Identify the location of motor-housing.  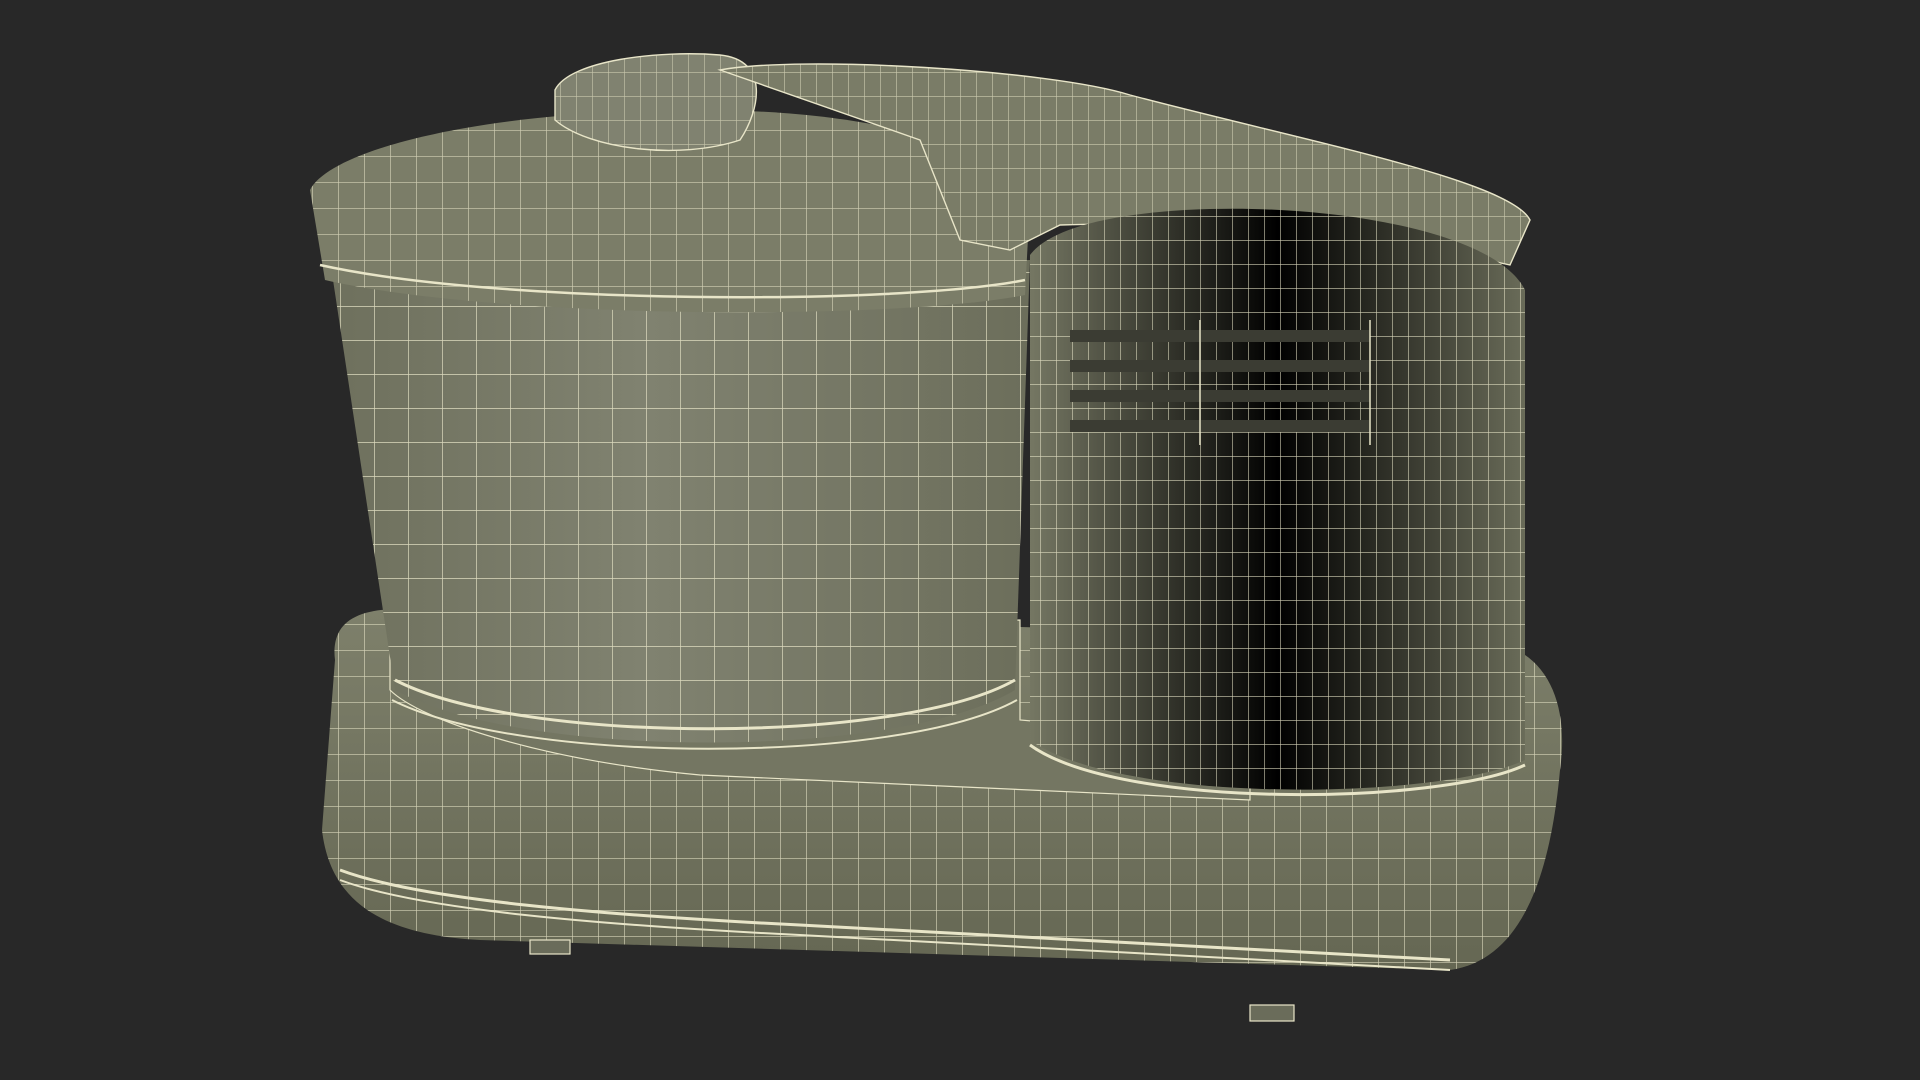
(1277, 502).